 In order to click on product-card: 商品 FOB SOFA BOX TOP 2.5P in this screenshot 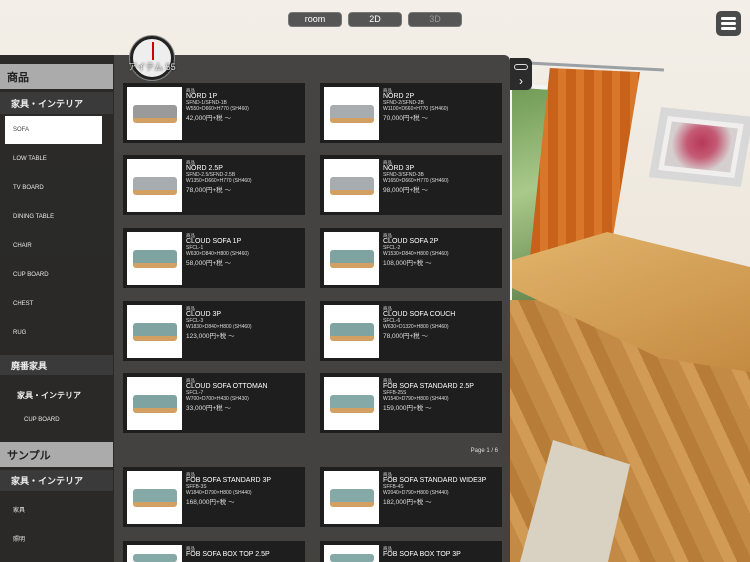, I will do `click(214, 551)`.